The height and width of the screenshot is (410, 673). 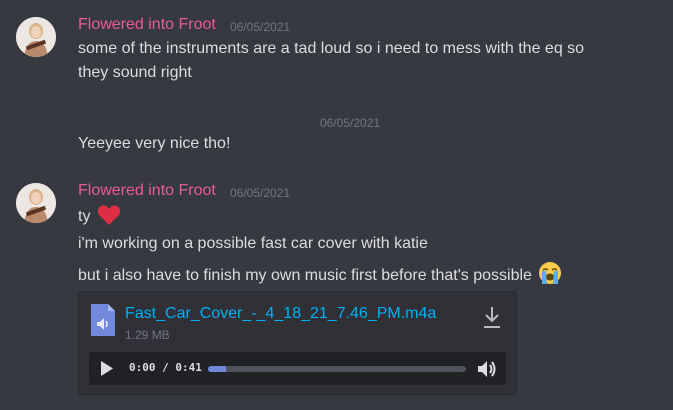 I want to click on message-text-line: they sound right, so click(x=135, y=72).